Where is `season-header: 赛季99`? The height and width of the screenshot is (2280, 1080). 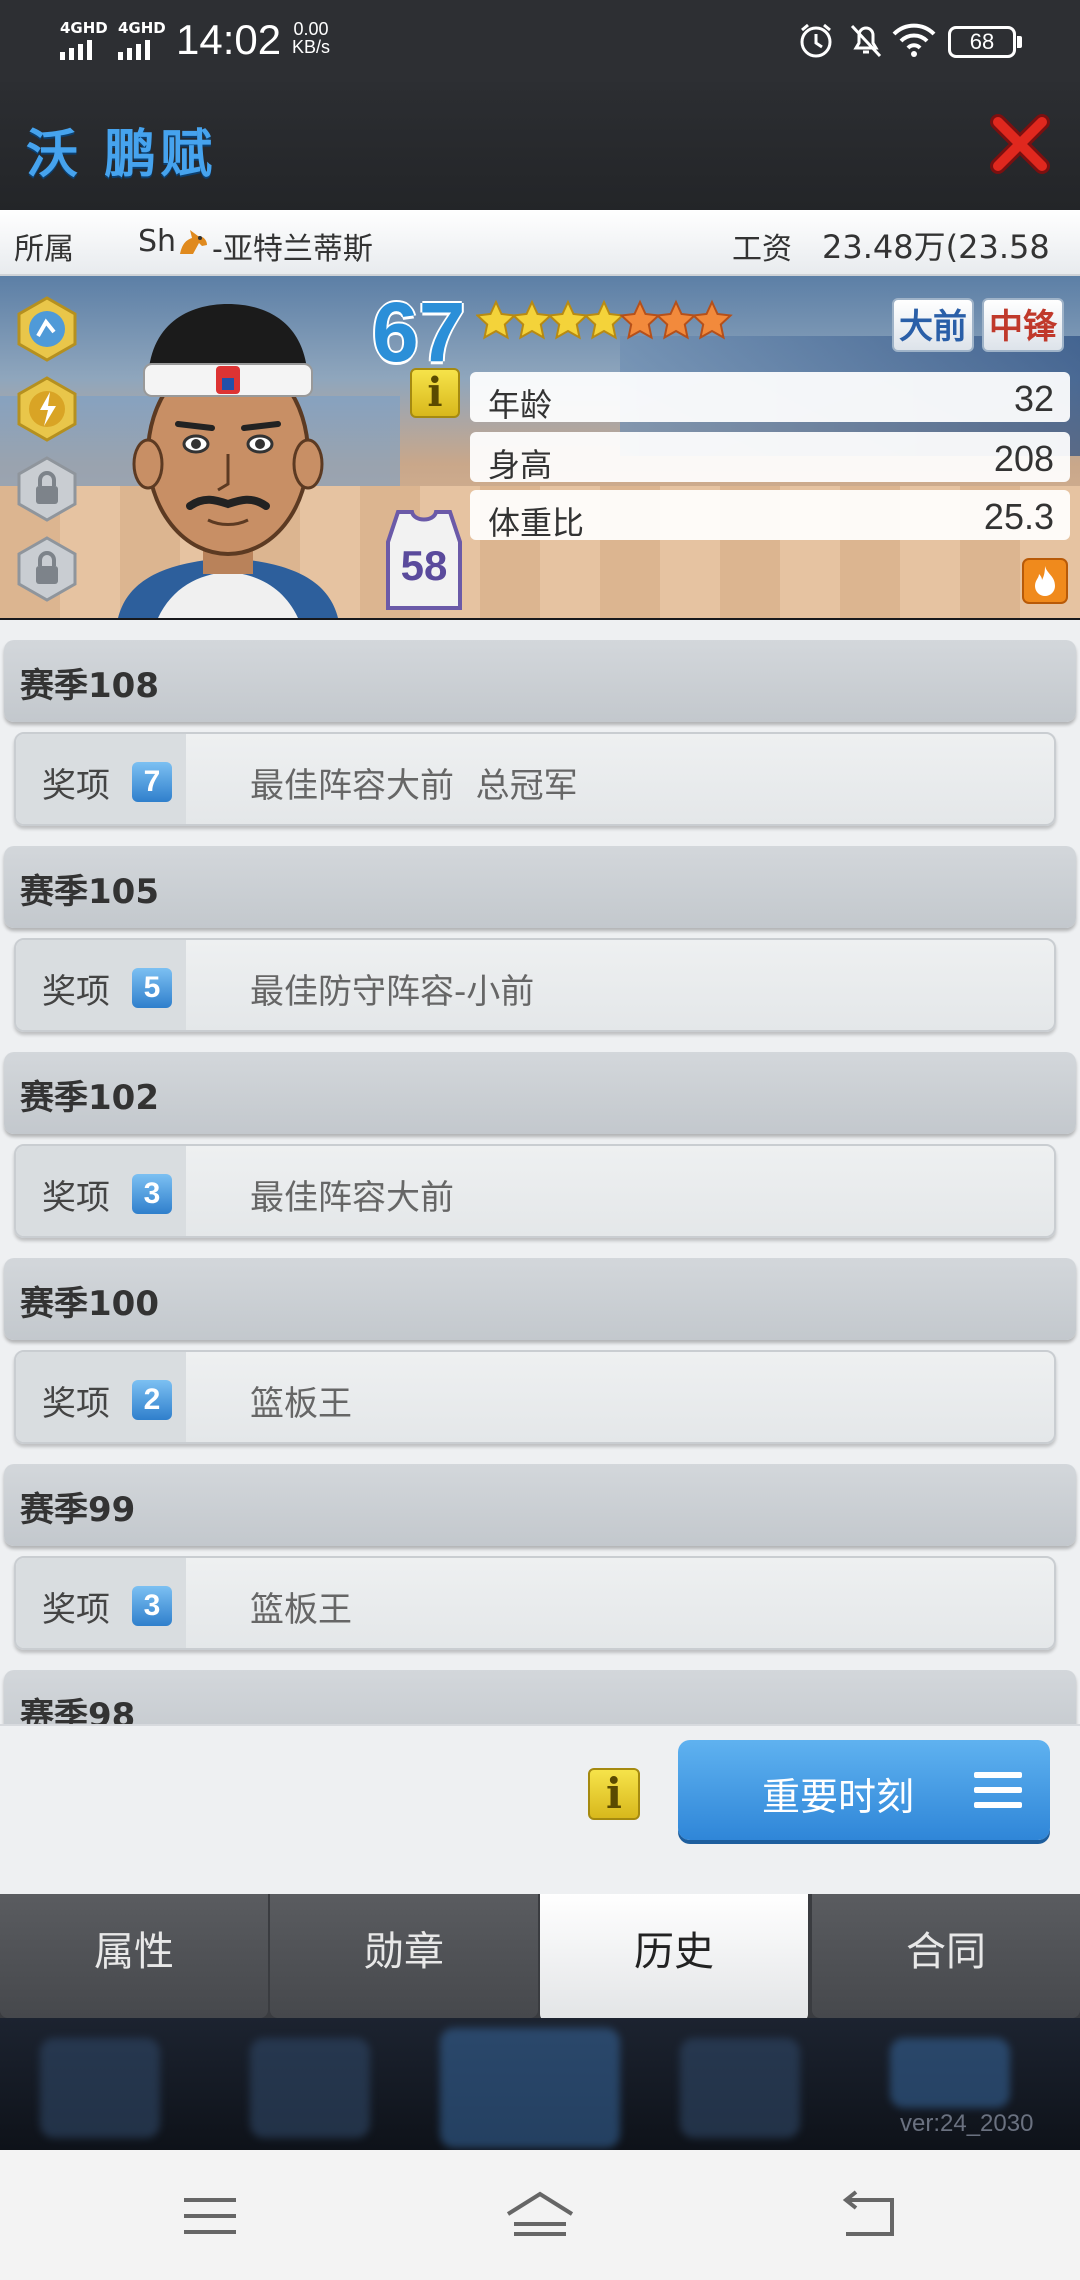 season-header: 赛季99 is located at coordinates (540, 1505).